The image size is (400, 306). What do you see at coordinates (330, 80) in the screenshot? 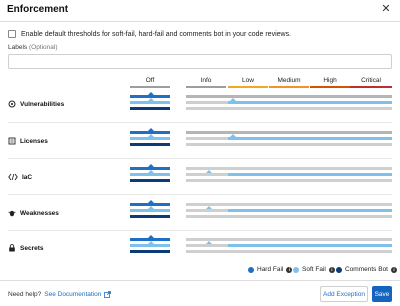
I see `column-high: High` at bounding box center [330, 80].